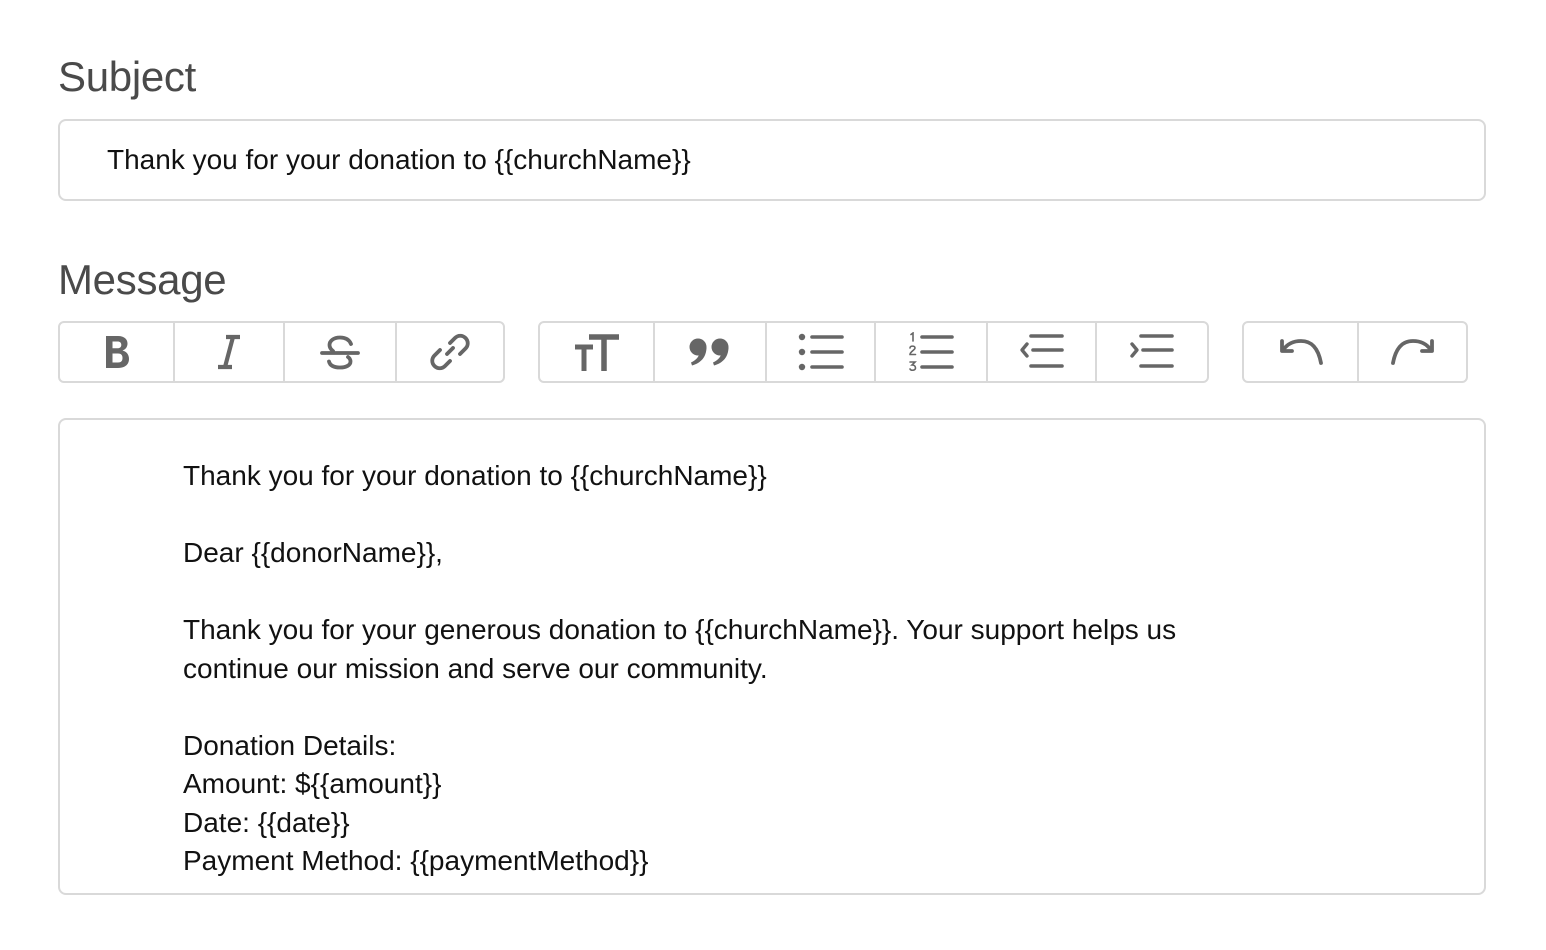  I want to click on heading-button, so click(597, 352).